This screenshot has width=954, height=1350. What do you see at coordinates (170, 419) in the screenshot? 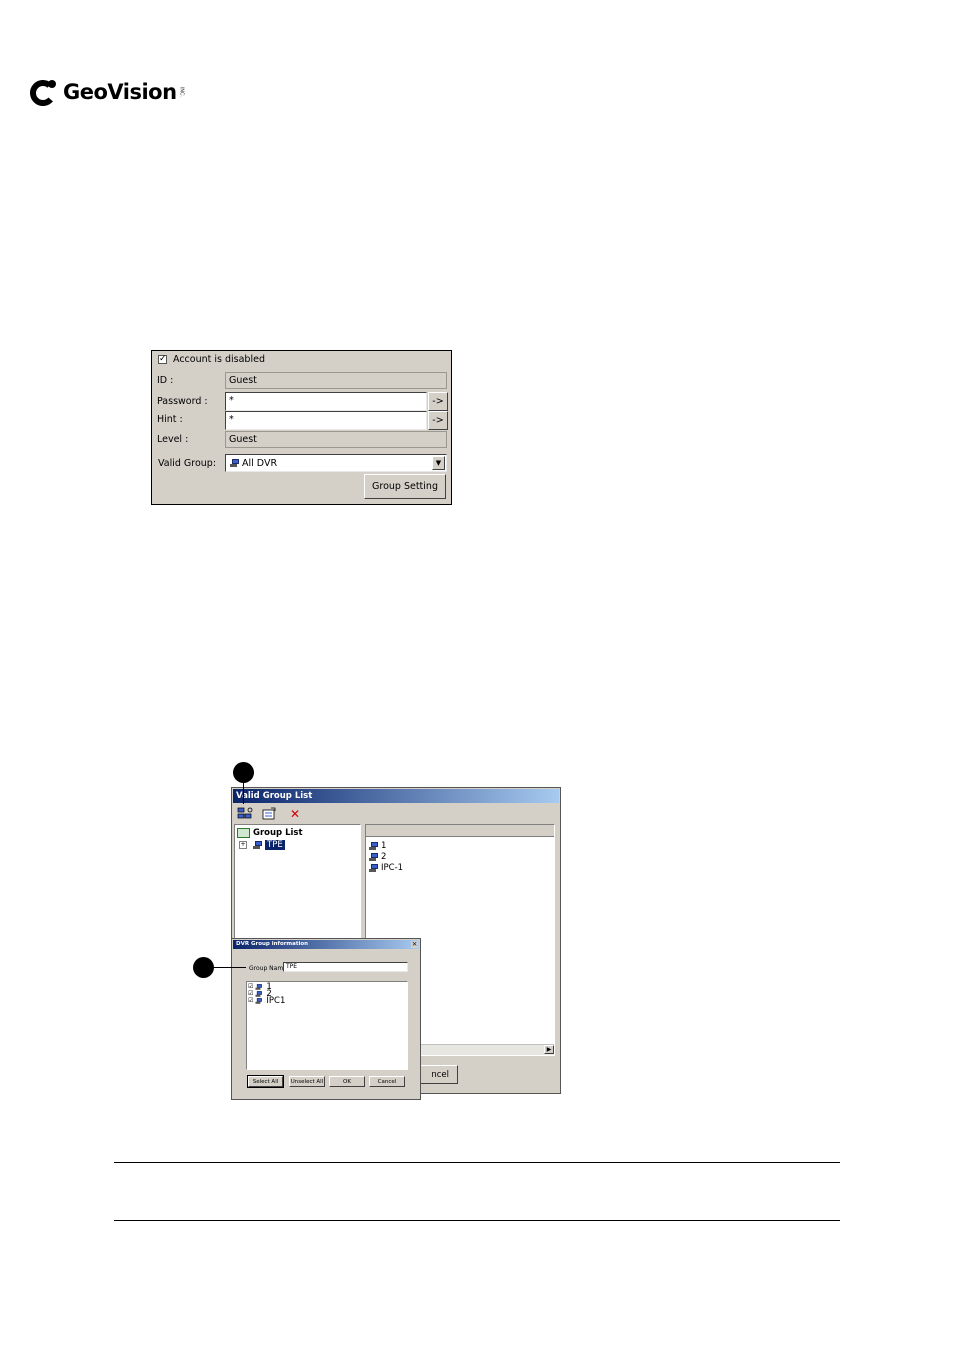
I see `hint-label: Hint :` at bounding box center [170, 419].